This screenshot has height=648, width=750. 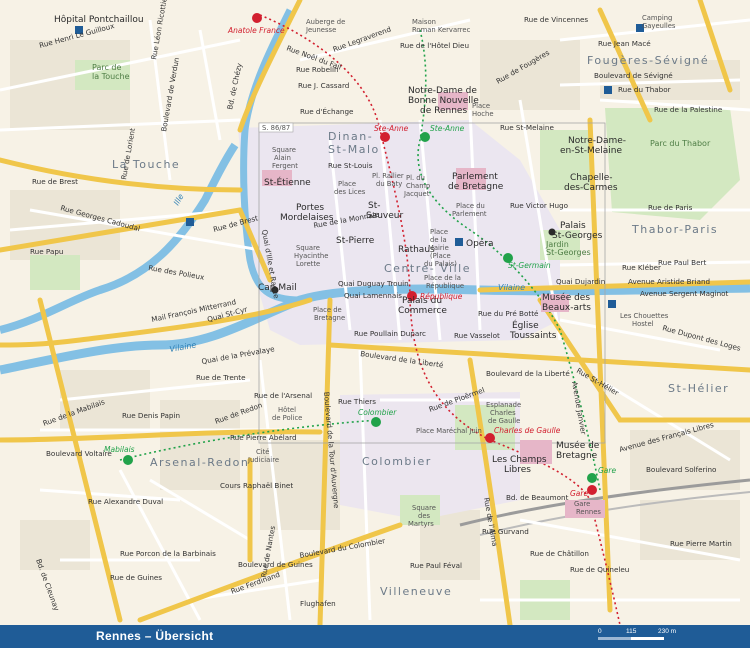 I want to click on label-place-parlement-2: Parlement, so click(x=469, y=214).